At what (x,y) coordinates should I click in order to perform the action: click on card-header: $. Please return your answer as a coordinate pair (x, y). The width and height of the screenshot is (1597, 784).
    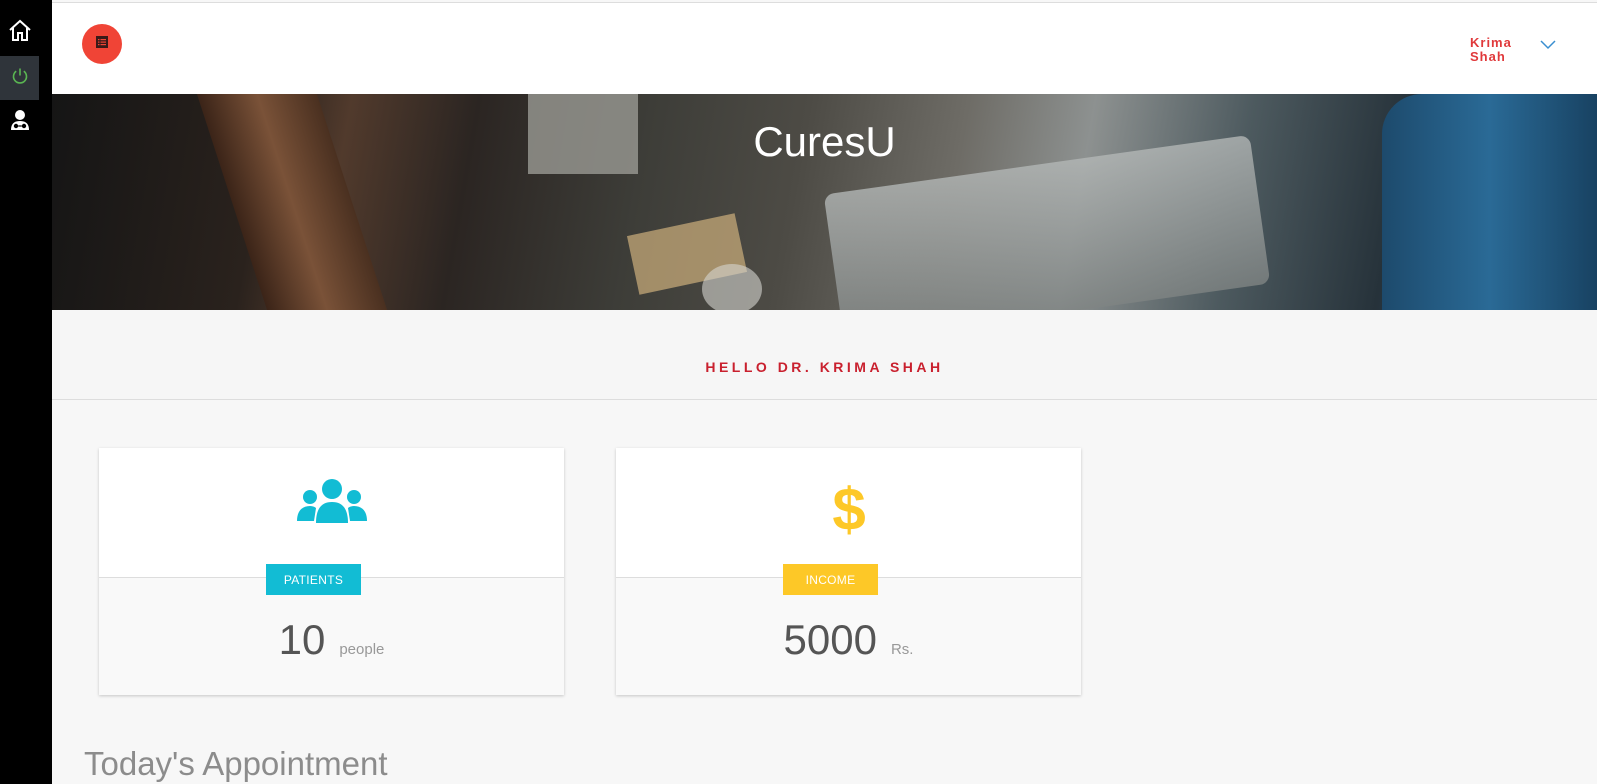
    Looking at the image, I should click on (848, 513).